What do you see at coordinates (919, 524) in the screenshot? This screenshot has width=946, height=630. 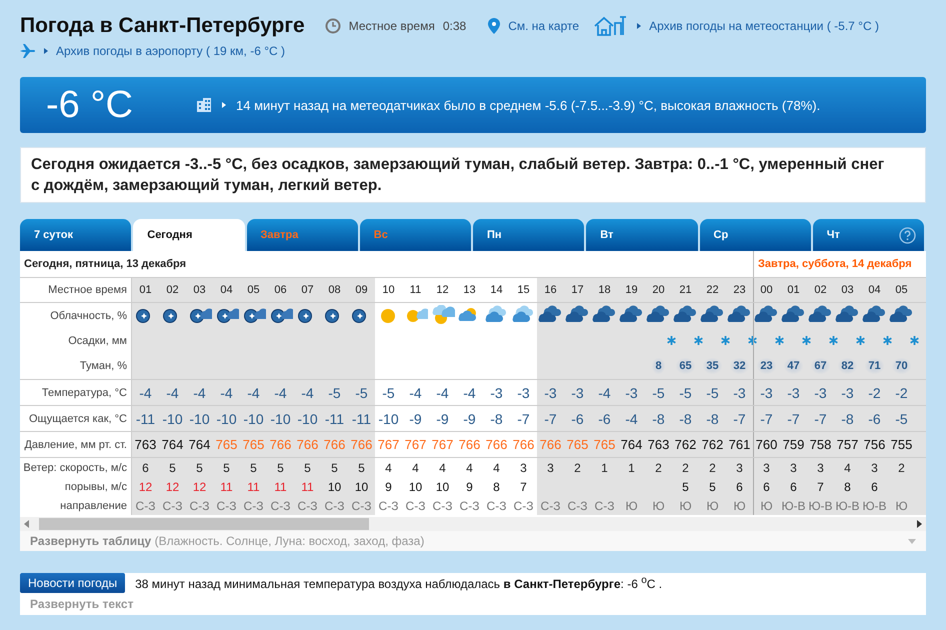 I see `scroll-right-icon` at bounding box center [919, 524].